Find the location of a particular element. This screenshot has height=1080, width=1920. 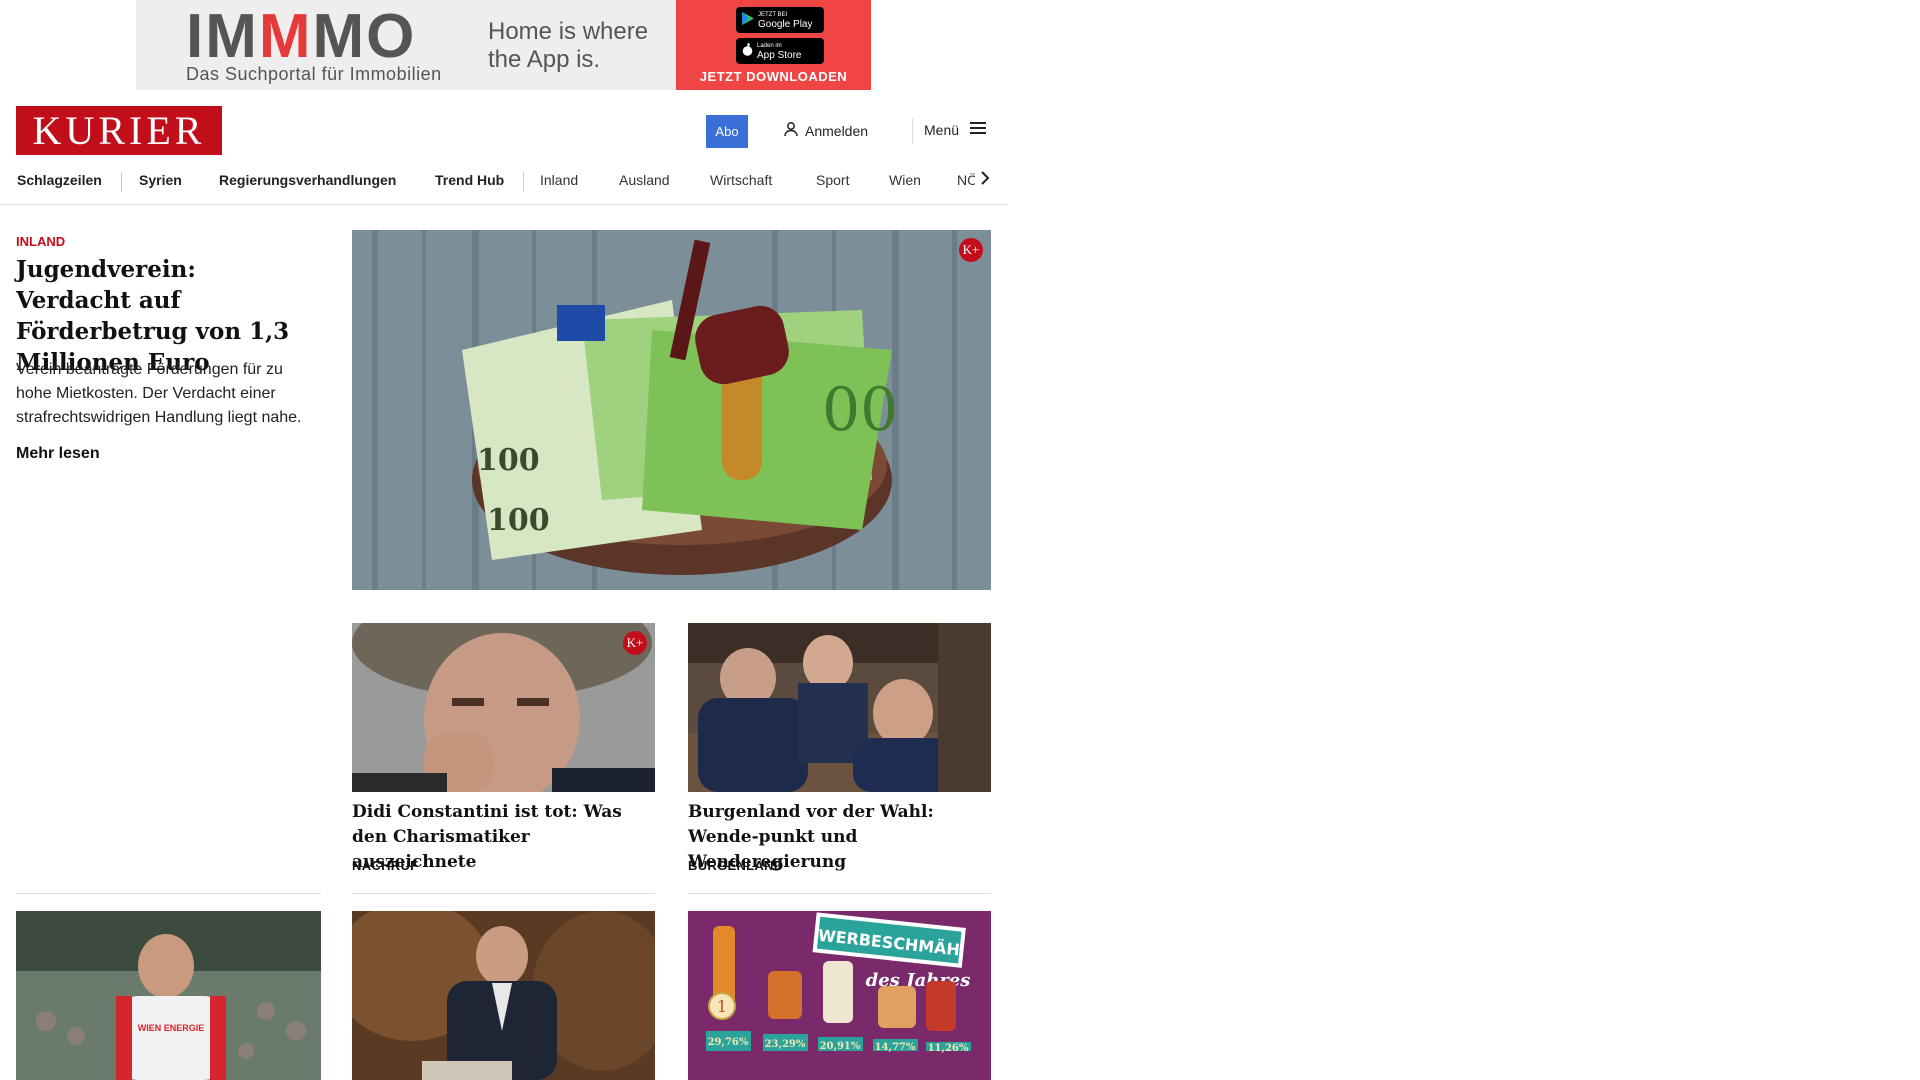

menu-label: Menü is located at coordinates (942, 129).